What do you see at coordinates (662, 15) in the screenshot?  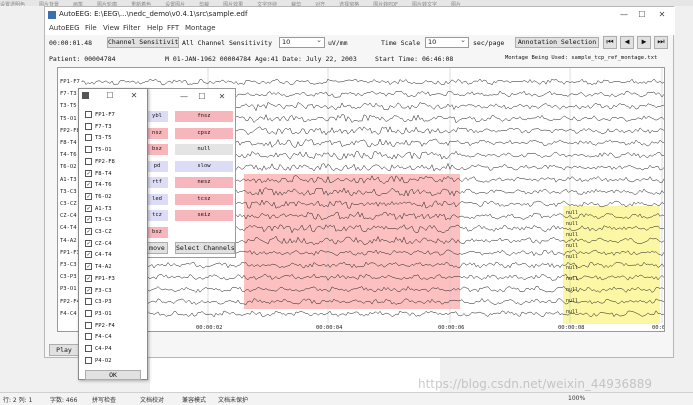 I see `close-button: ✕` at bounding box center [662, 15].